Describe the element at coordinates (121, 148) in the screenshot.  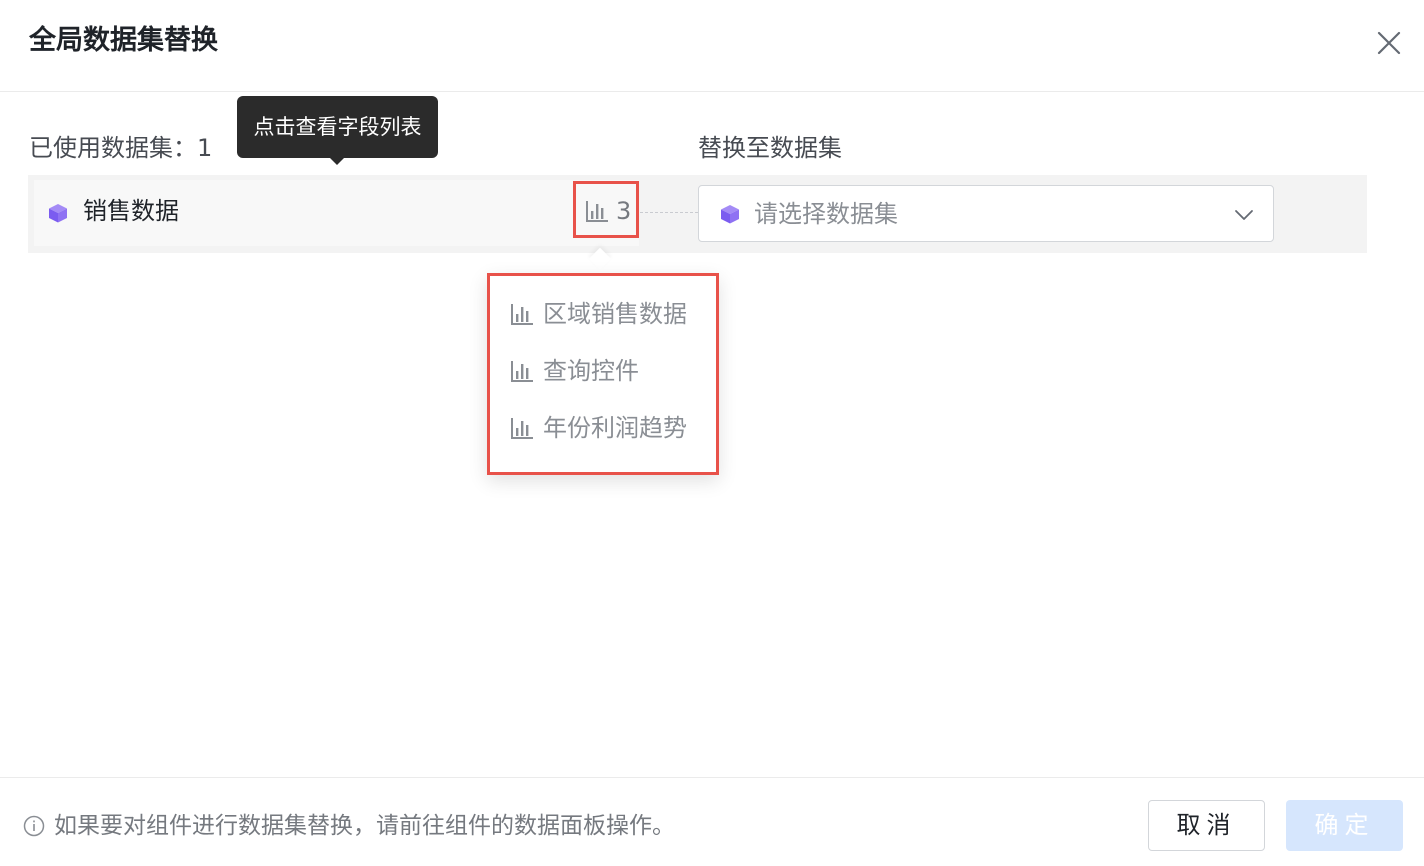
I see `used-dataset-label: 已使用数据集：1` at that location.